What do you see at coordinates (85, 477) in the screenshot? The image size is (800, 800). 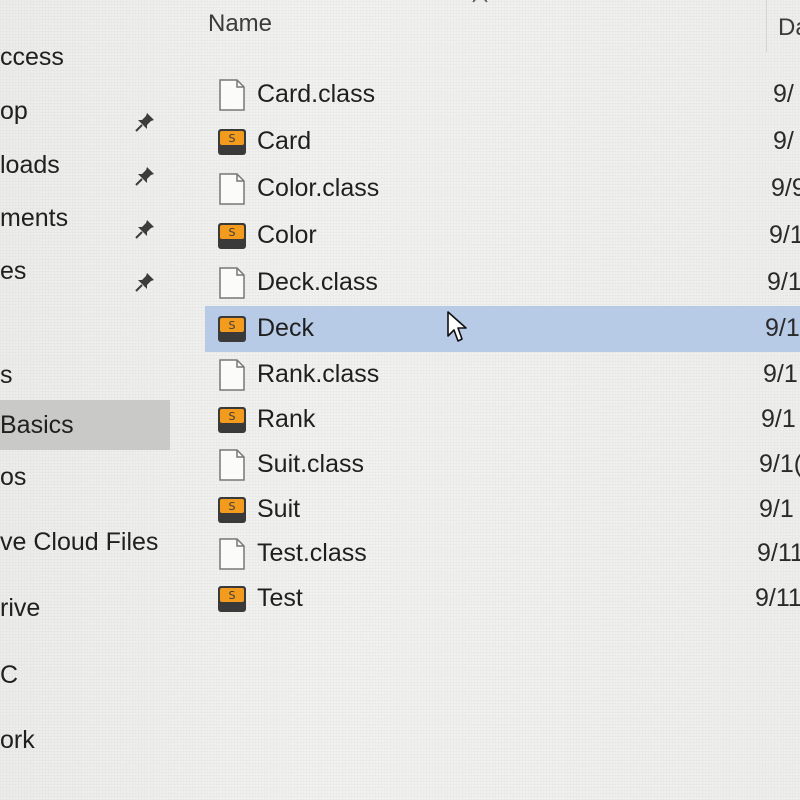 I see `nav-item-videos: os` at bounding box center [85, 477].